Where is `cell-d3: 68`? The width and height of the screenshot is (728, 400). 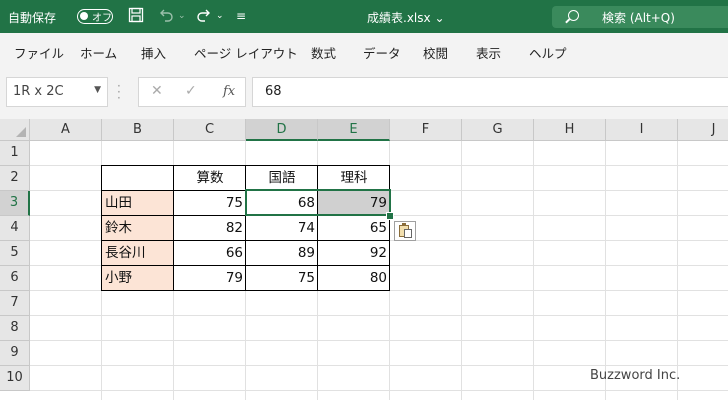 cell-d3: 68 is located at coordinates (282, 203).